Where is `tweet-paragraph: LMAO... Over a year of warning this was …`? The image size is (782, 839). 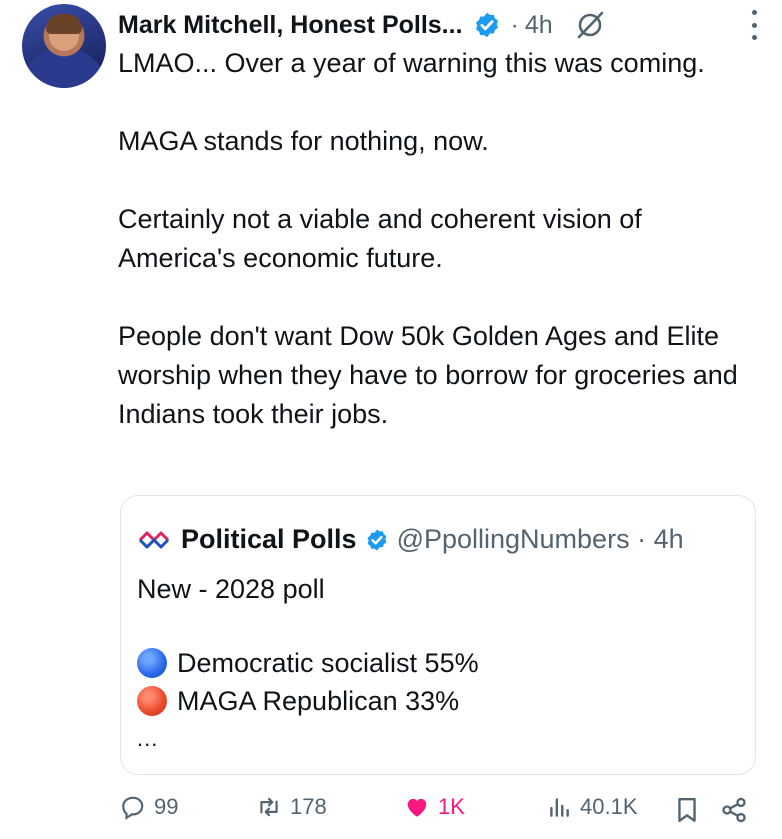
tweet-paragraph: LMAO... Over a year of warning this was … is located at coordinates (411, 63).